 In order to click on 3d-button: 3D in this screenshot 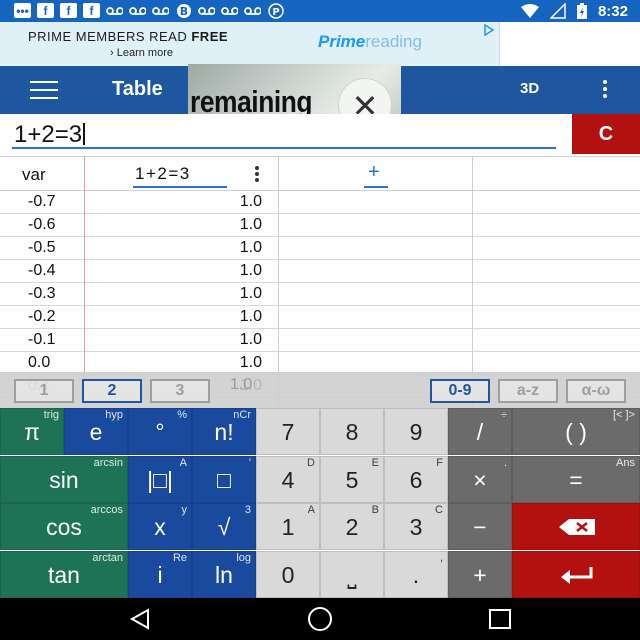, I will do `click(529, 88)`.